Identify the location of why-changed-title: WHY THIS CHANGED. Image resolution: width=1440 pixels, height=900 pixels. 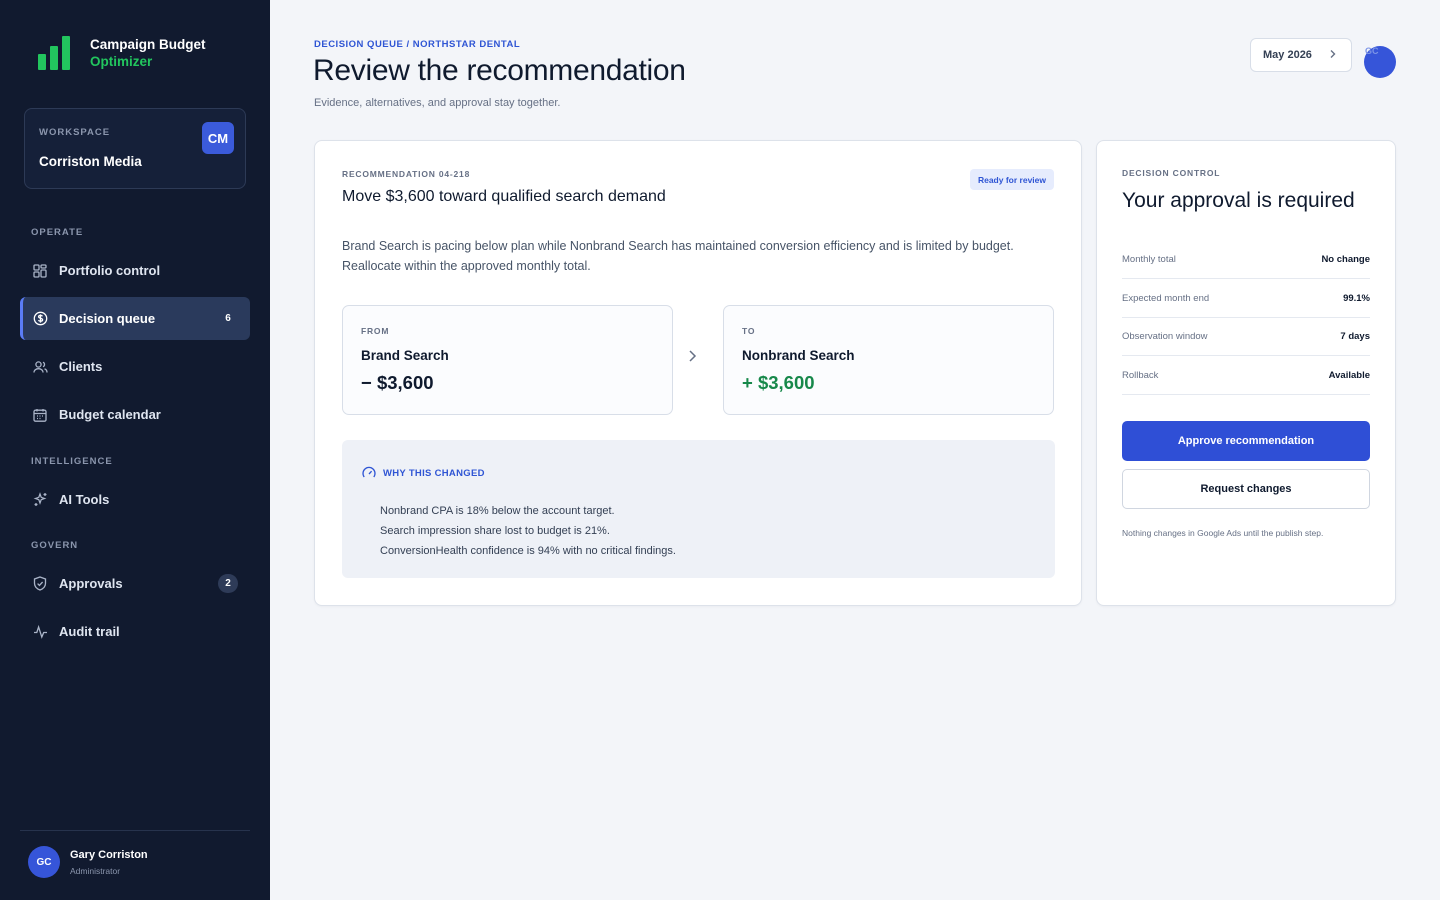
(434, 473).